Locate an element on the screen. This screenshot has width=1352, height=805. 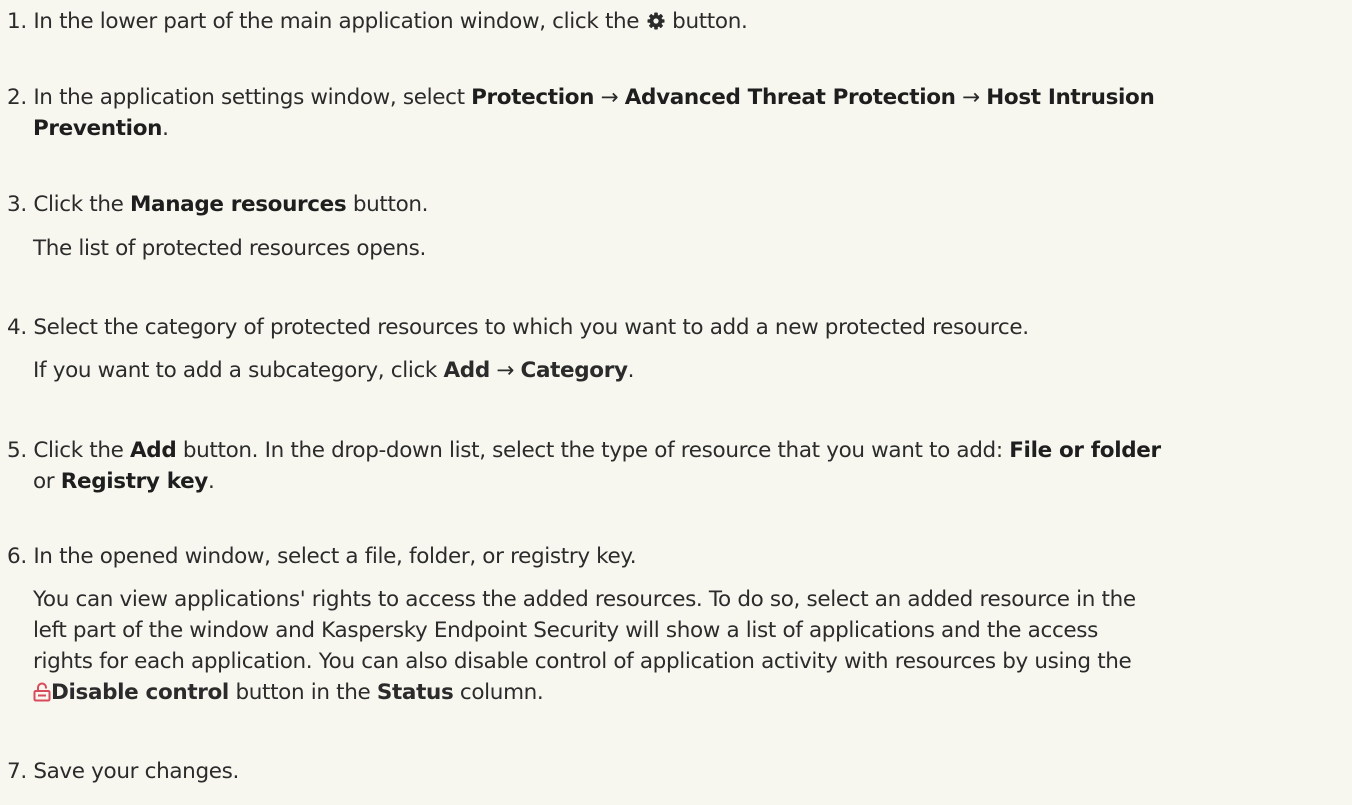
ui-term-manage-resources: Manage resources is located at coordinates (238, 204).